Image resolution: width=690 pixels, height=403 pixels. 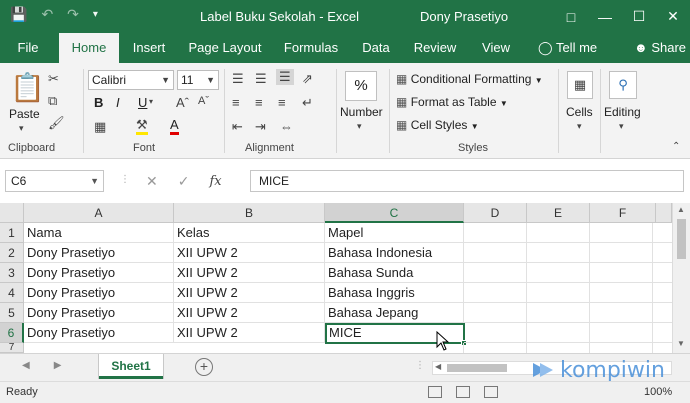 What do you see at coordinates (464, 16) in the screenshot?
I see `account-name: Dony Prasetiyo` at bounding box center [464, 16].